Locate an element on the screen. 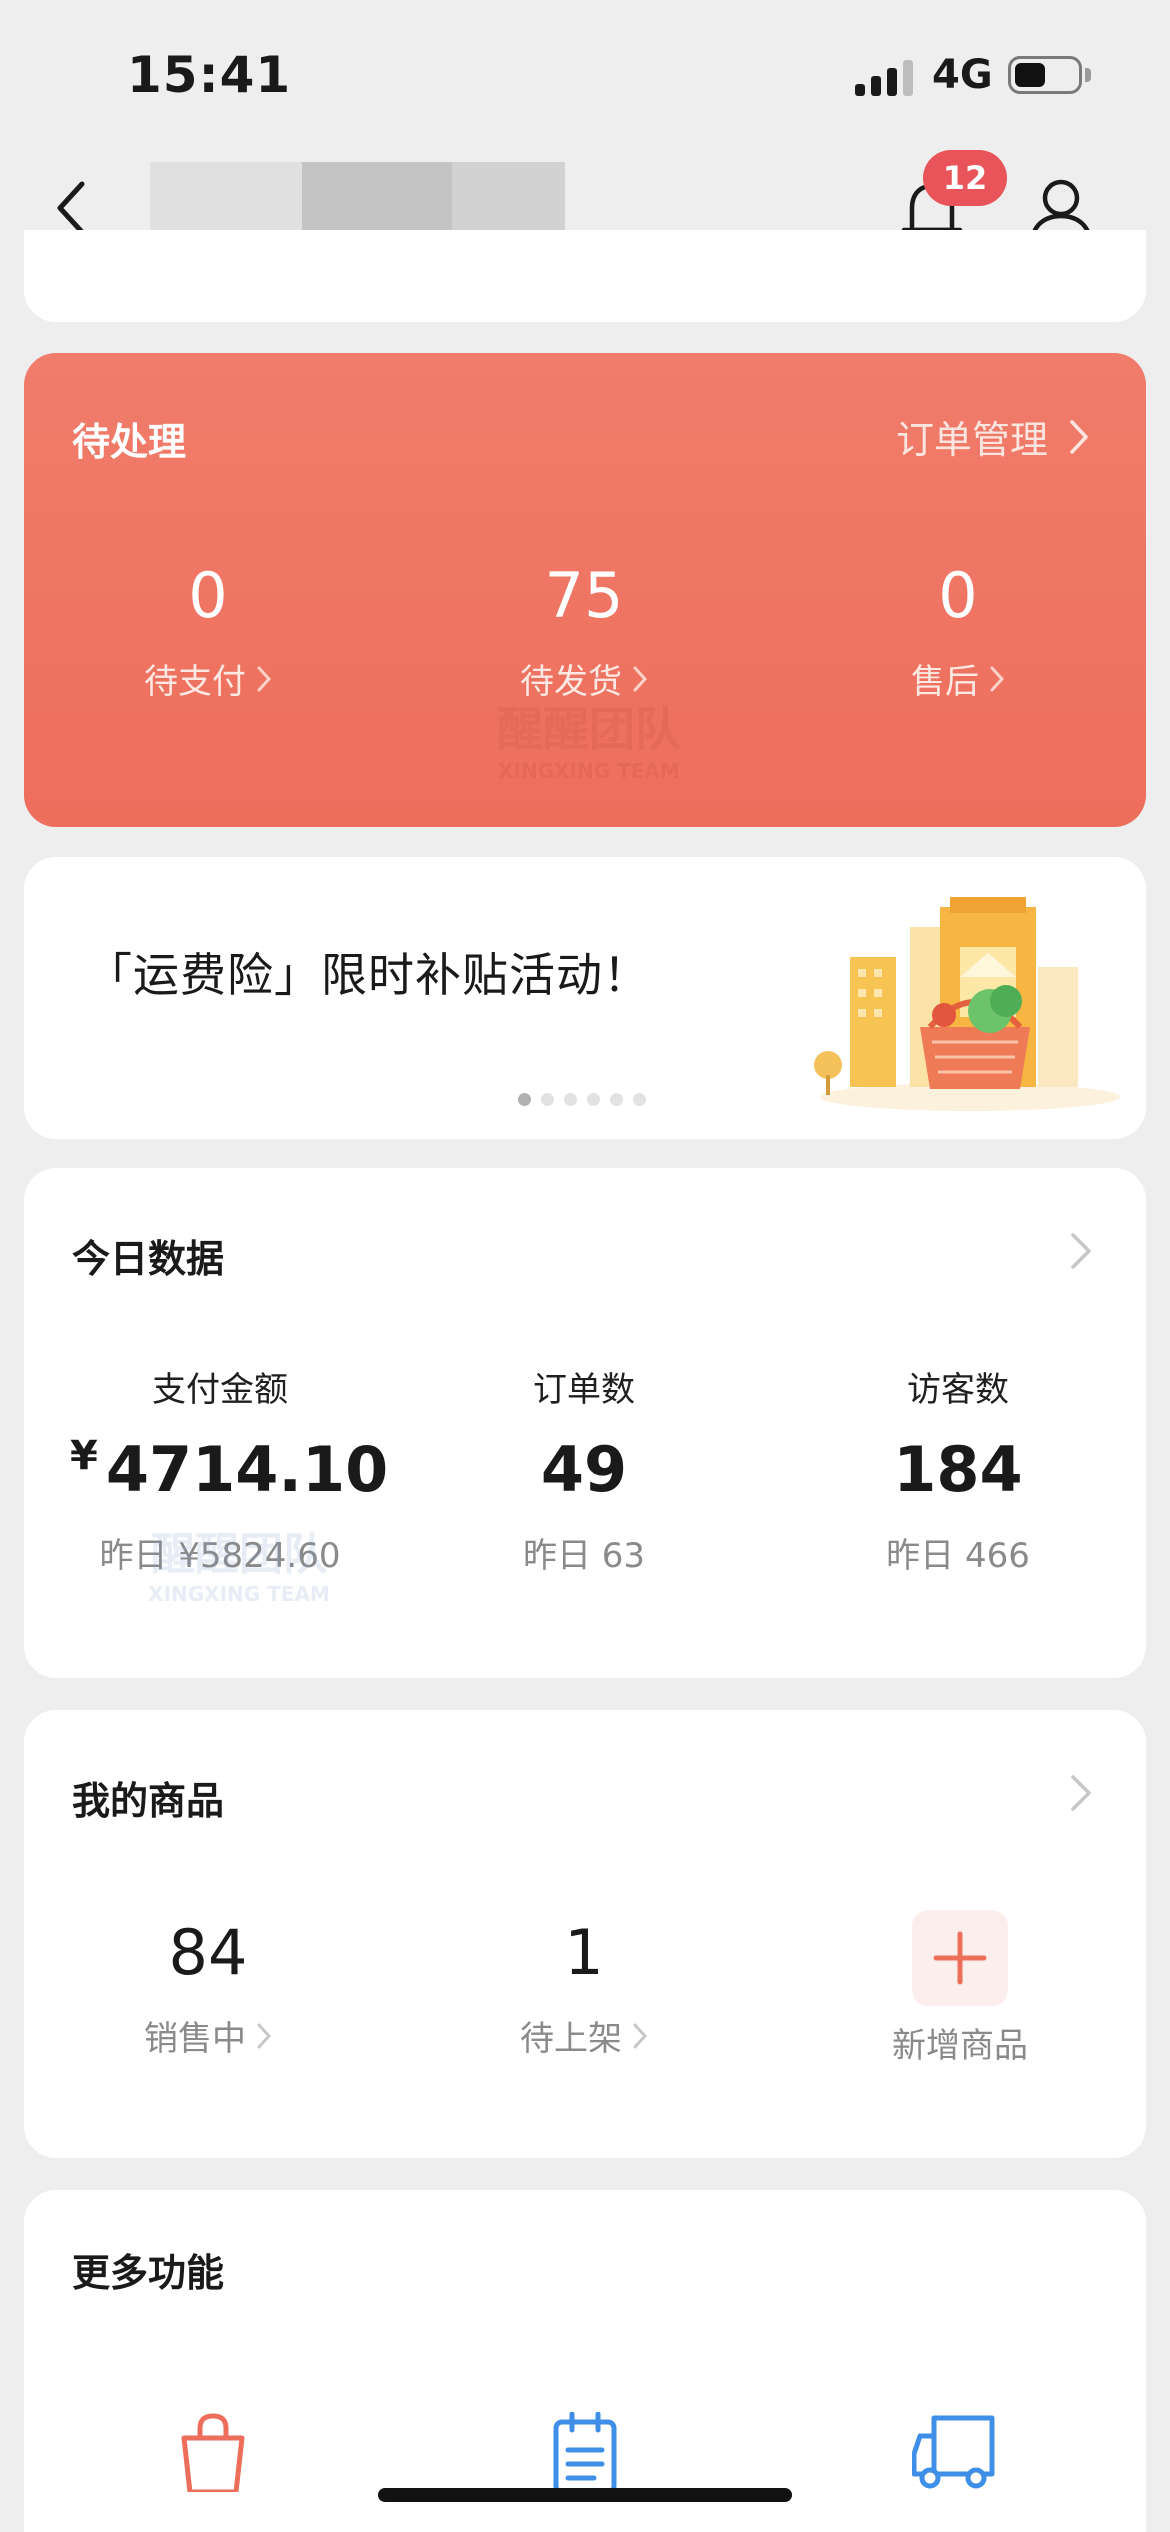 The height and width of the screenshot is (2532, 1170). payment-amount-value: 4714.10 is located at coordinates (247, 1469).